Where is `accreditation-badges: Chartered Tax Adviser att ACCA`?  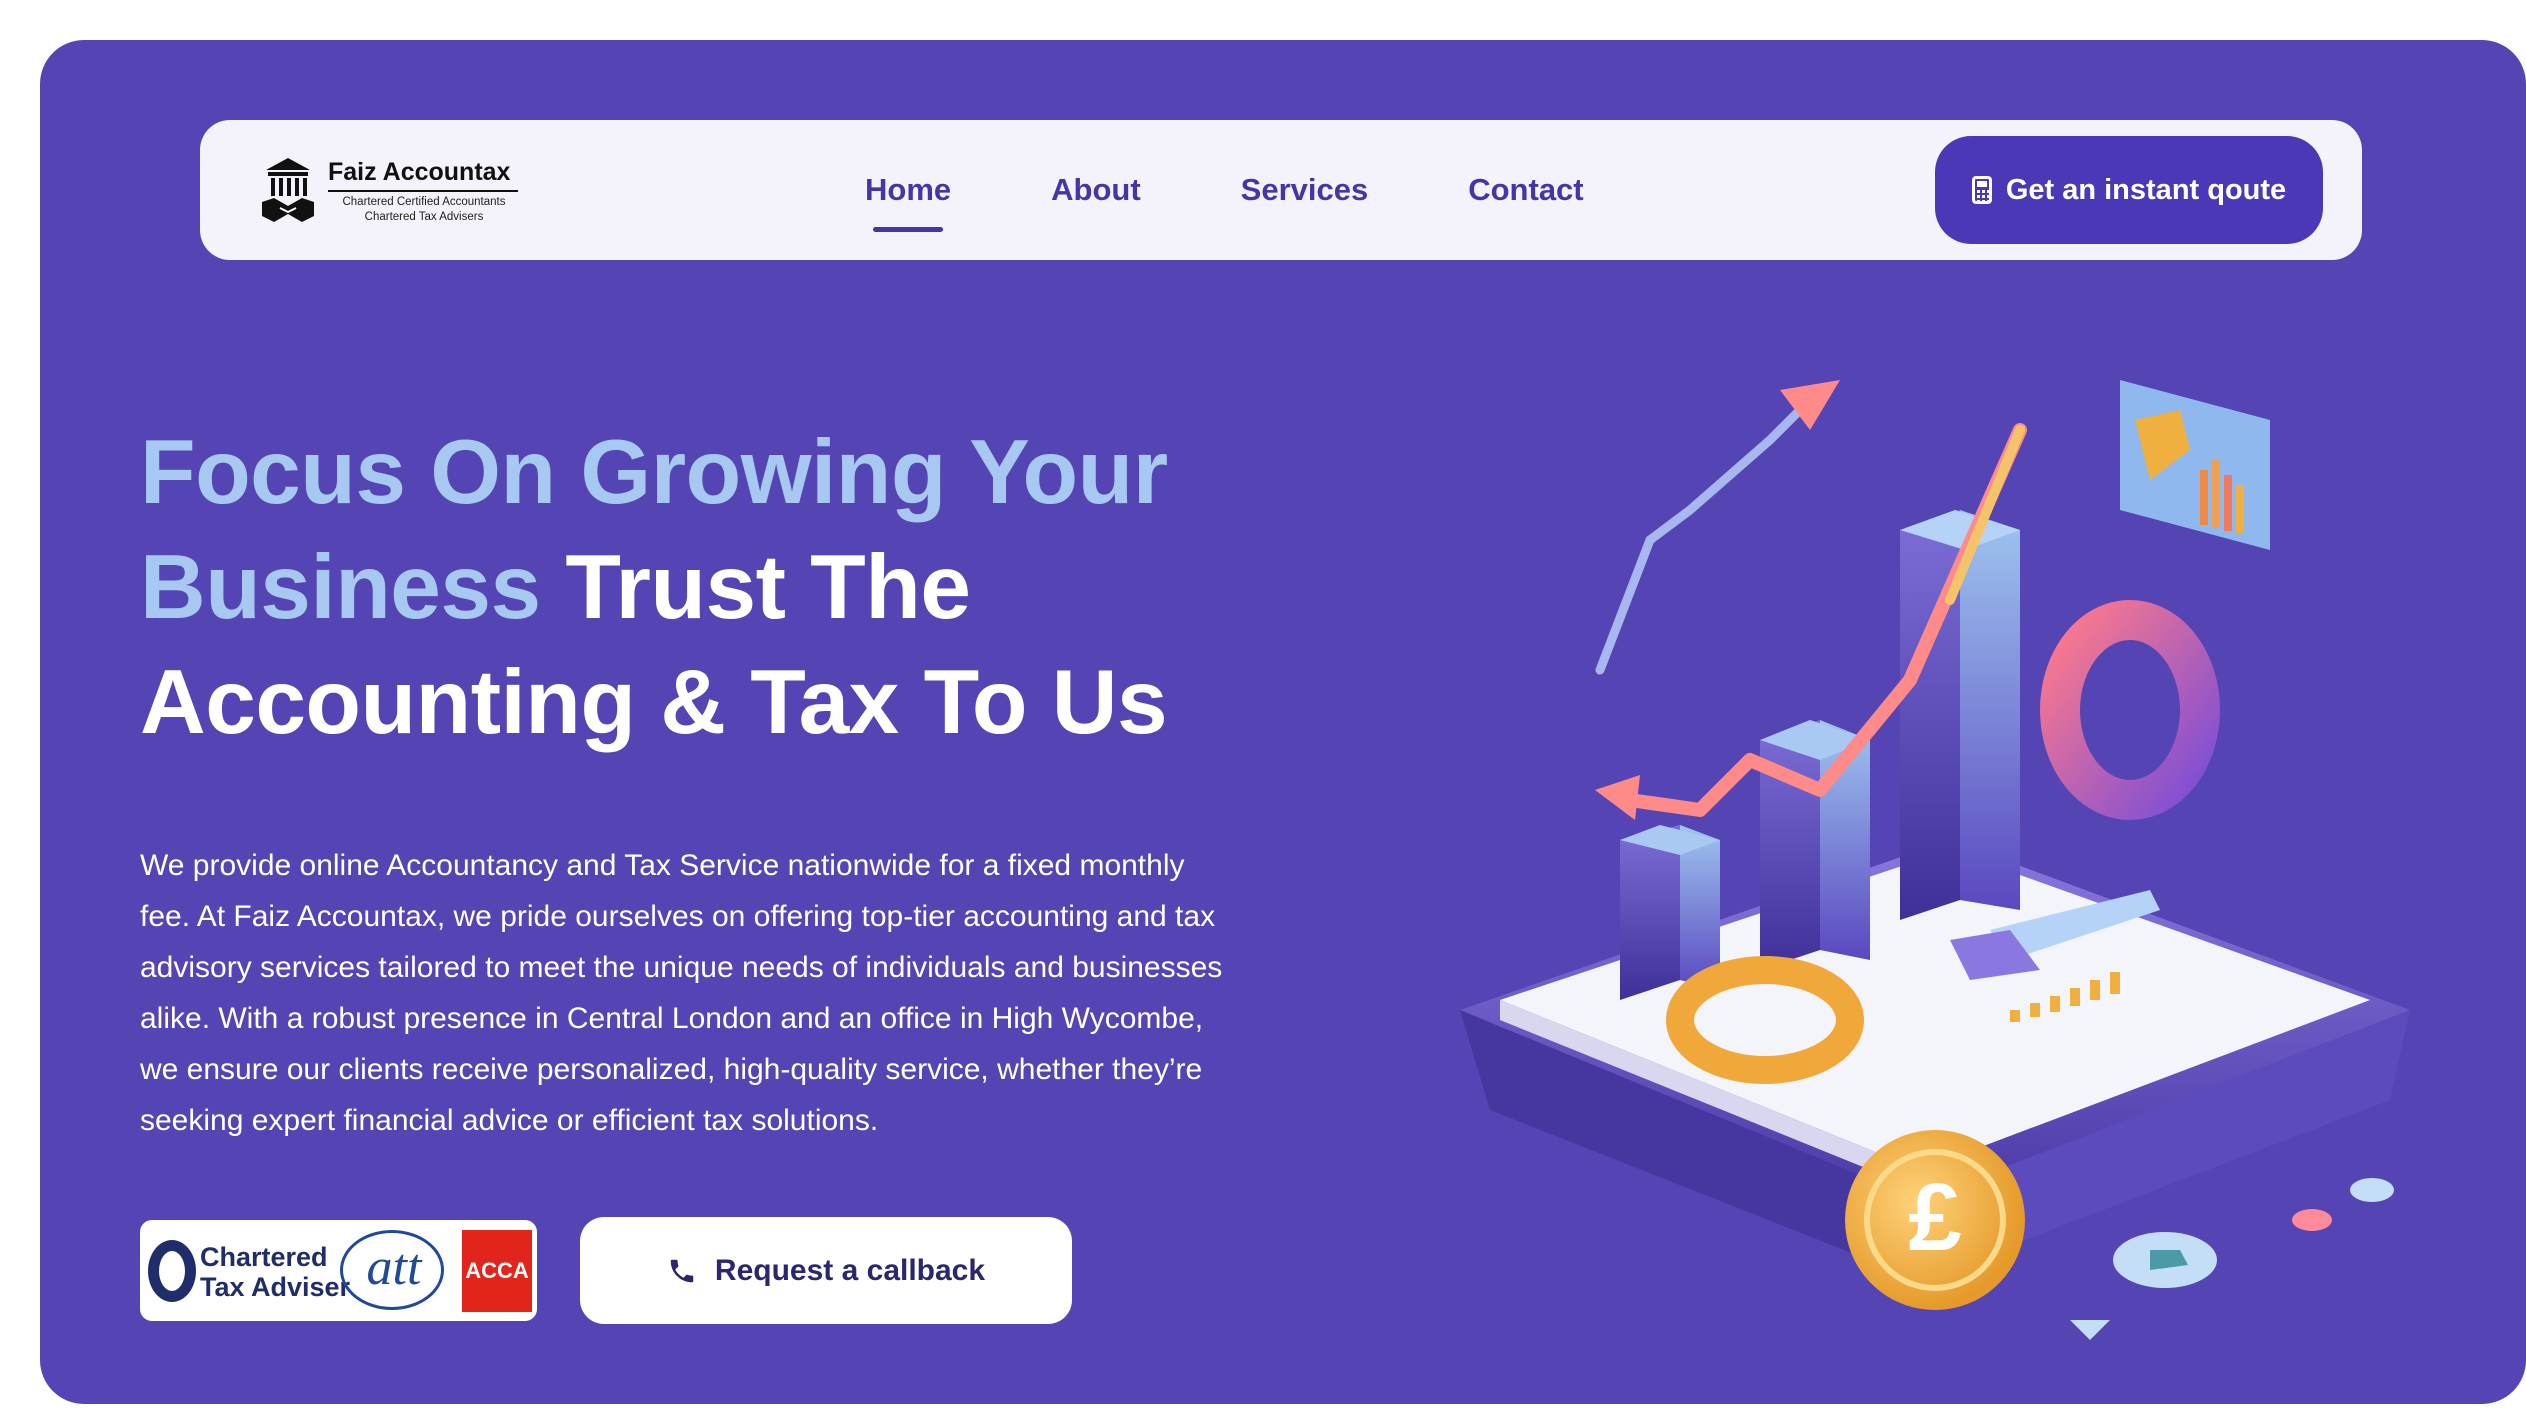
accreditation-badges: Chartered Tax Adviser att ACCA is located at coordinates (338, 1270).